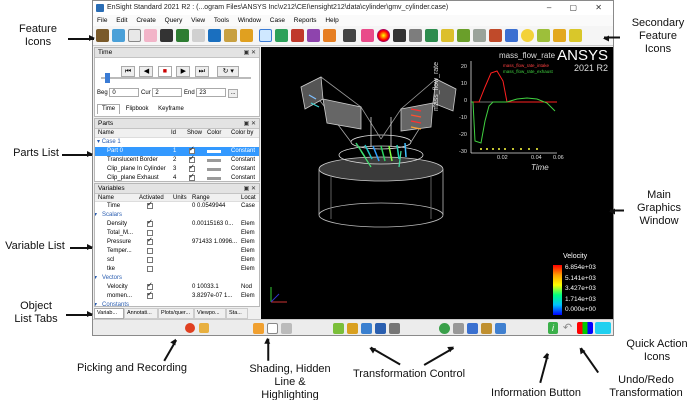 Image resolution: width=696 pixels, height=400 pixels. What do you see at coordinates (415, 35) in the screenshot?
I see `scalar-icon` at bounding box center [415, 35].